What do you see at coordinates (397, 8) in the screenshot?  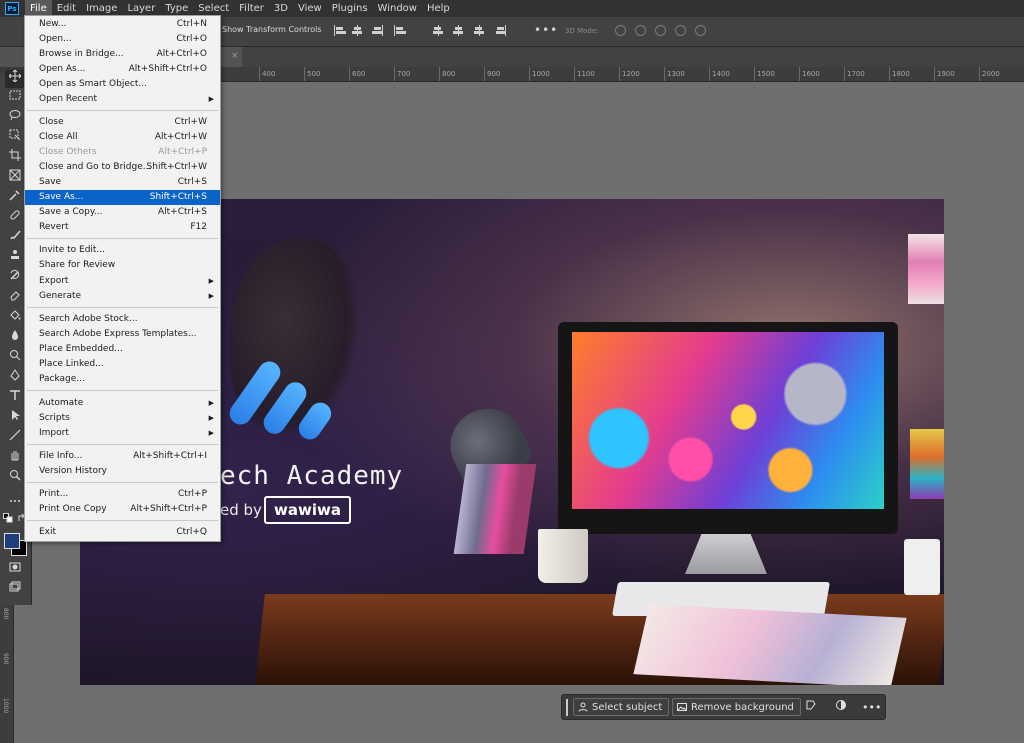 I see `menu-window: Window` at bounding box center [397, 8].